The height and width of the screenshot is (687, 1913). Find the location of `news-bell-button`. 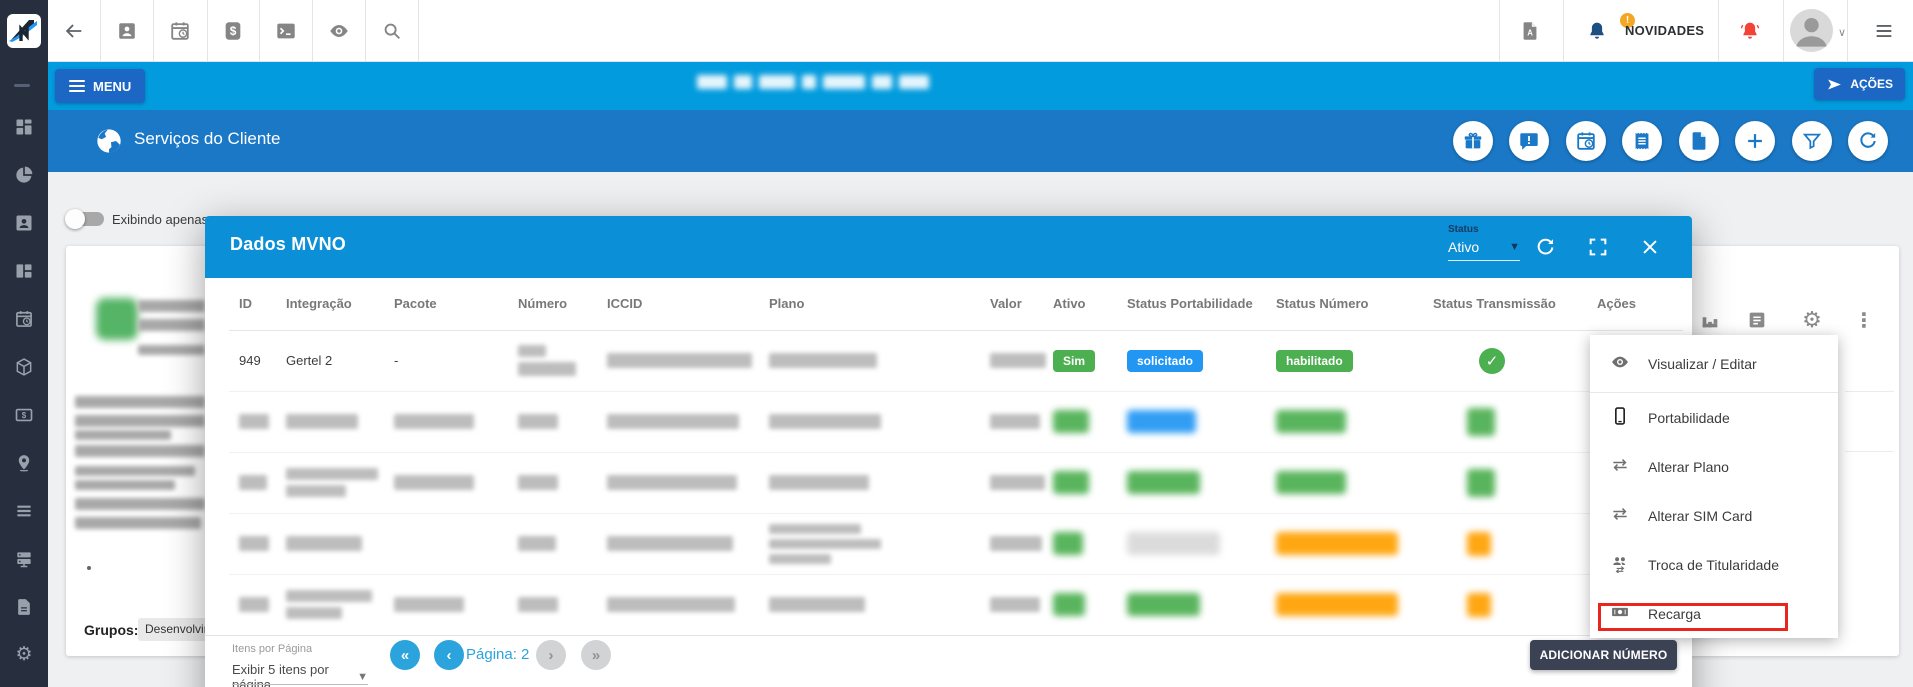

news-bell-button is located at coordinates (1597, 31).